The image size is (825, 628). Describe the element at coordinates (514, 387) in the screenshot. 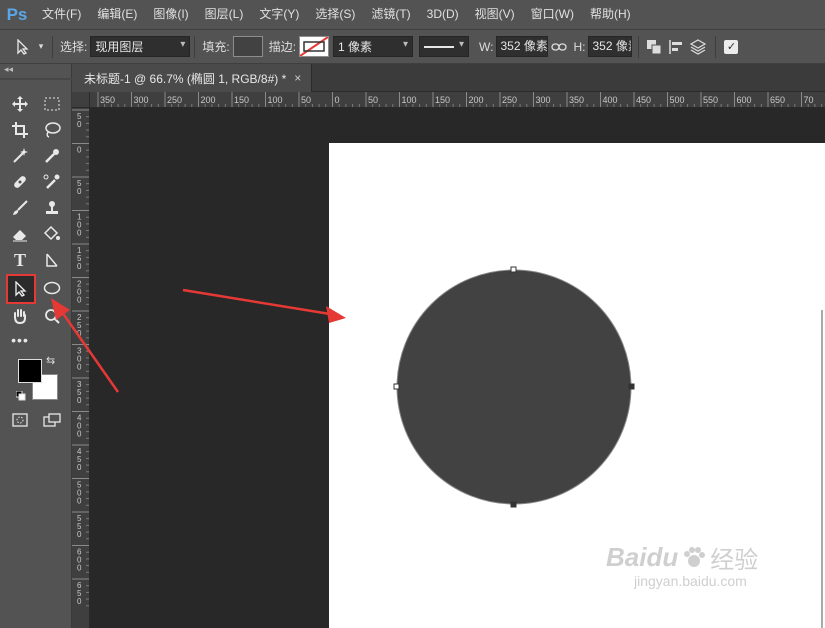

I see `ellipse-shape` at that location.